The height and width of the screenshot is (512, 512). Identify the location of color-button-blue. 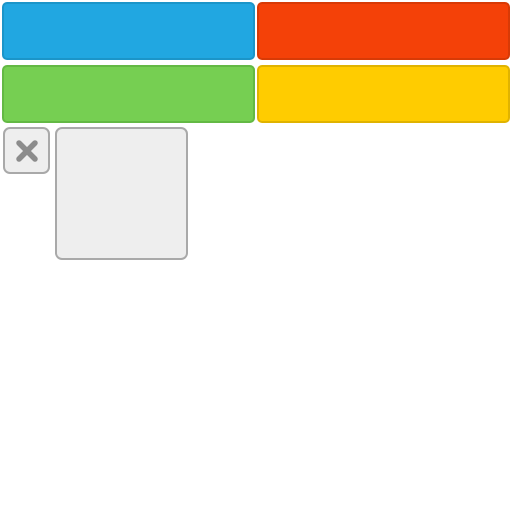
(128, 31).